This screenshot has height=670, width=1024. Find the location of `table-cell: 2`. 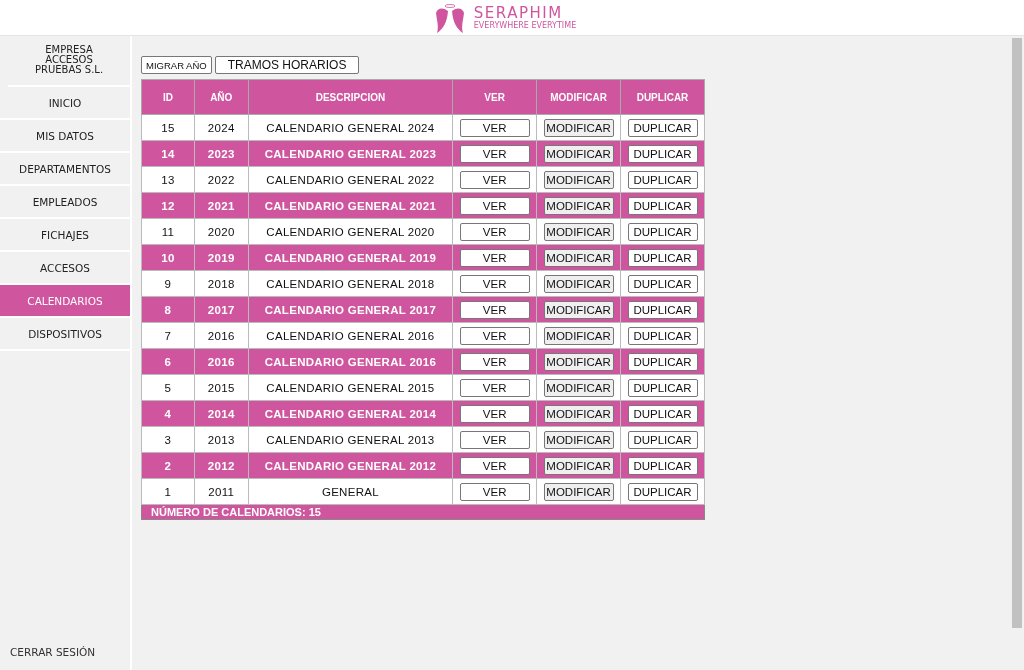

table-cell: 2 is located at coordinates (168, 465).